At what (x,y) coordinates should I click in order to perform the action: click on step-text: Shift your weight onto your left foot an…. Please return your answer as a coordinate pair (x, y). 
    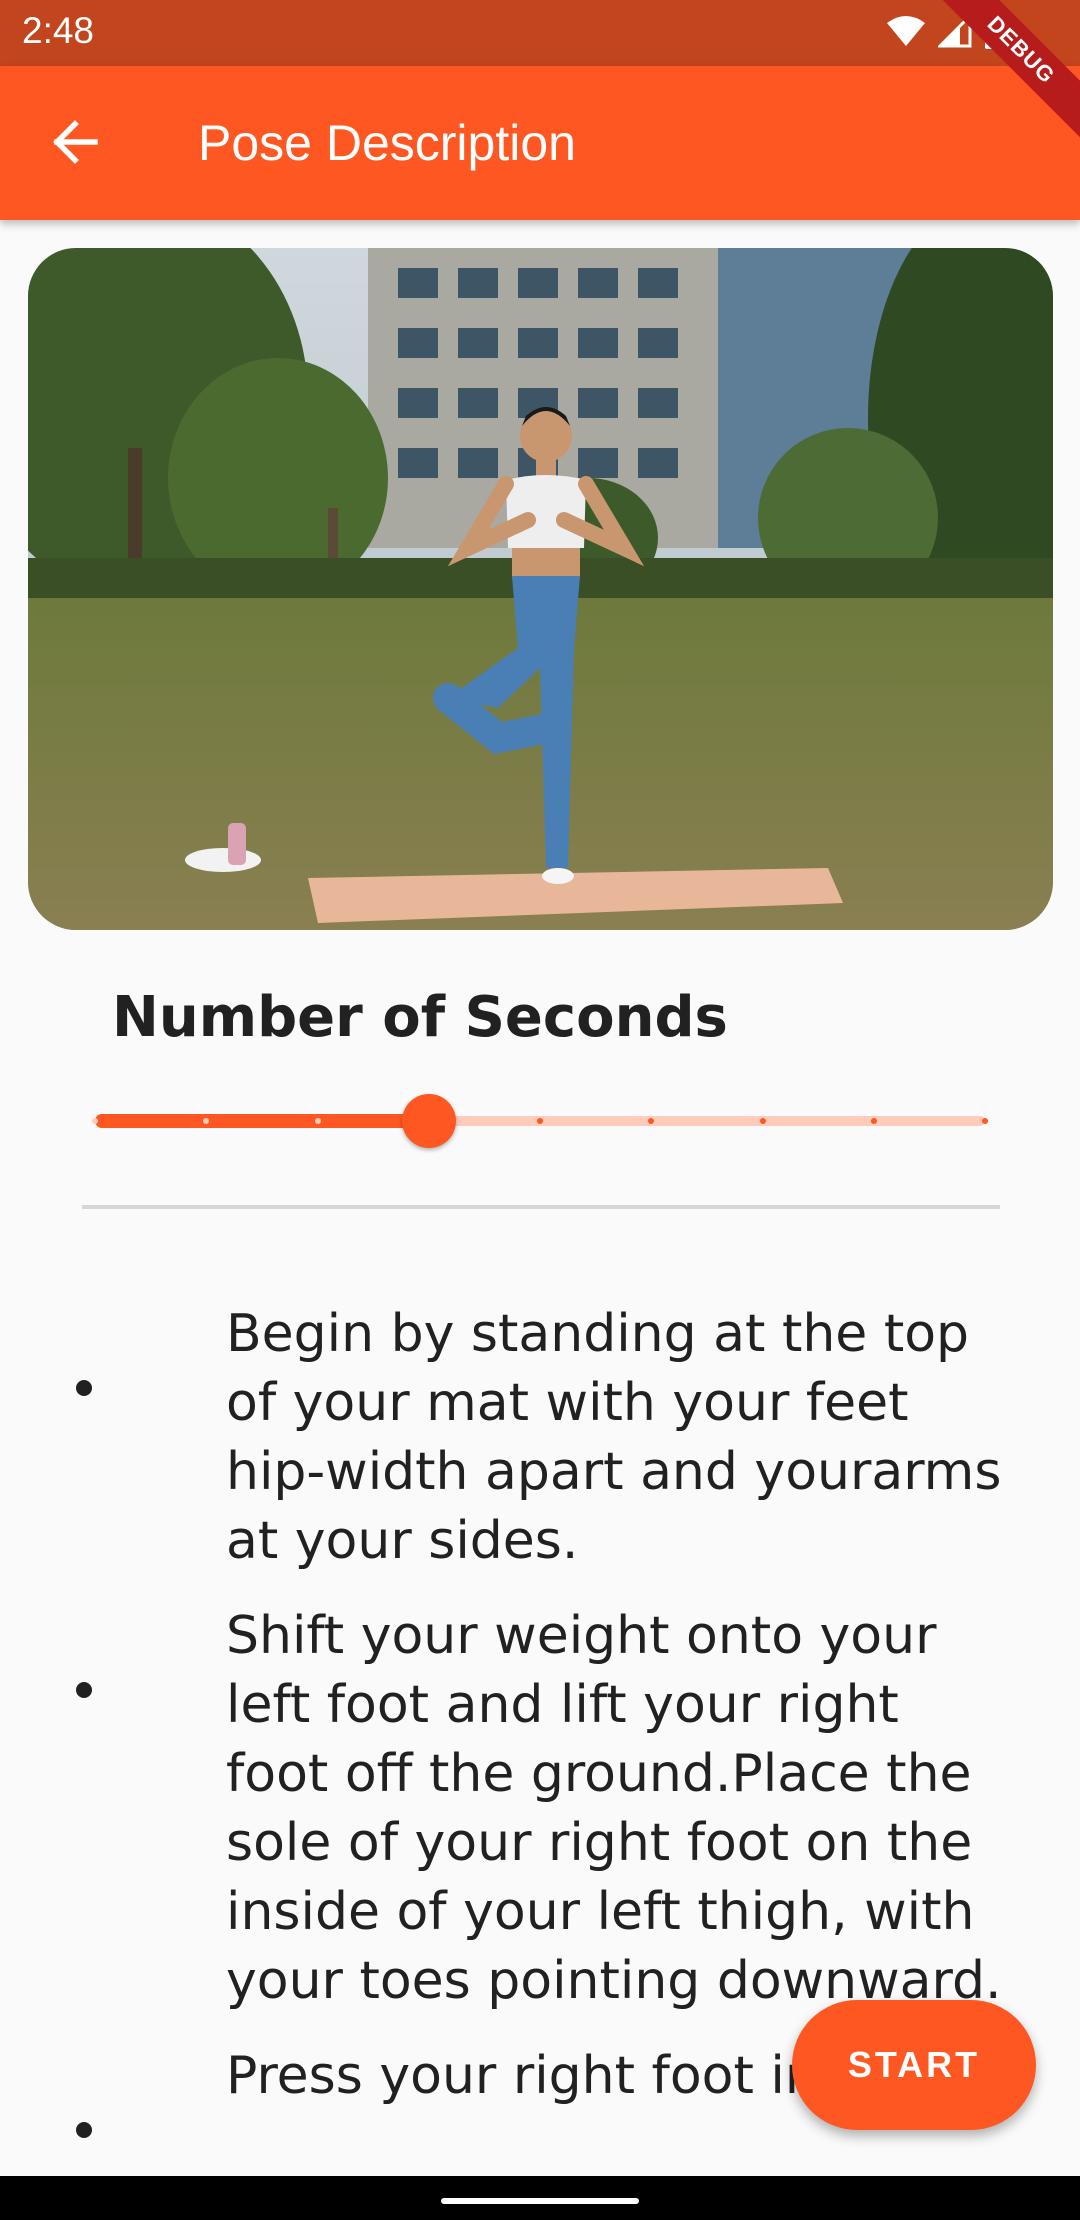
    Looking at the image, I should click on (614, 1808).